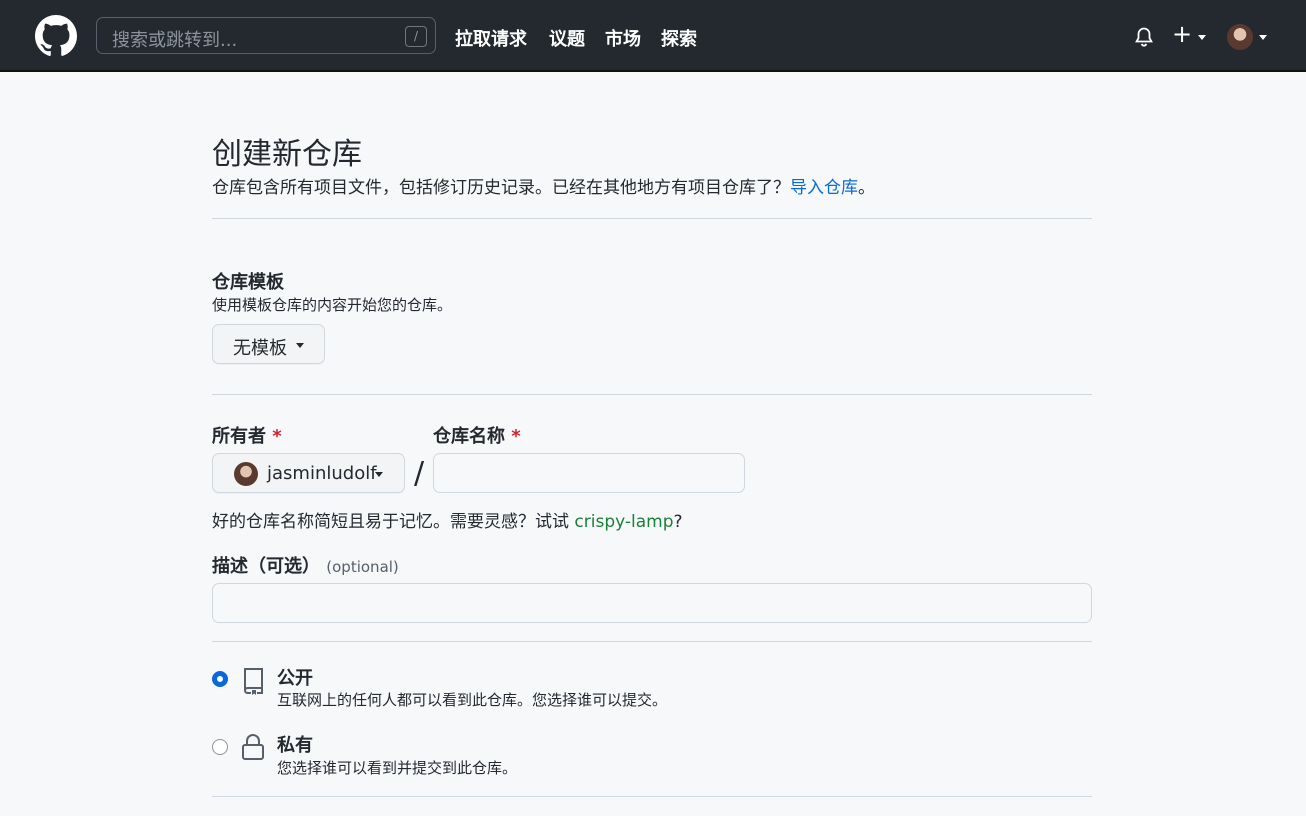 The height and width of the screenshot is (816, 1306). Describe the element at coordinates (362, 567) in the screenshot. I see `optional-hint: (optional)` at that location.